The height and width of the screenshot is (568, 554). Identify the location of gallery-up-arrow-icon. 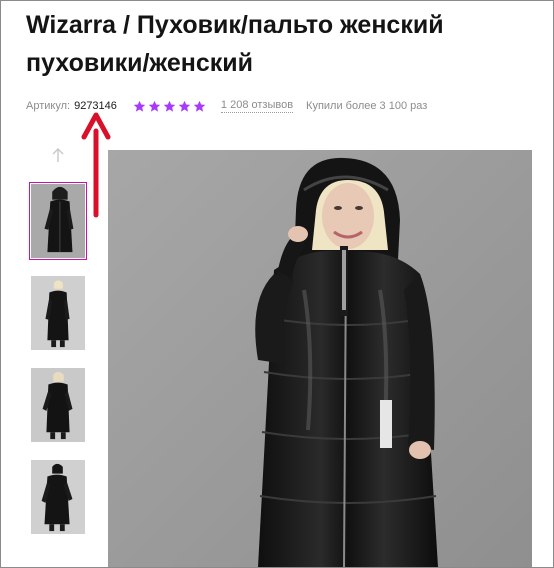
(58, 155).